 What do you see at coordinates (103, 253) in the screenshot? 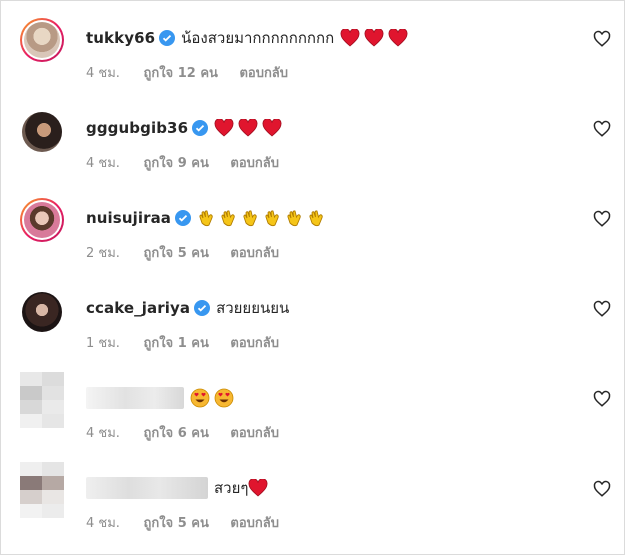
I see `comment-time: 2 ชม.` at bounding box center [103, 253].